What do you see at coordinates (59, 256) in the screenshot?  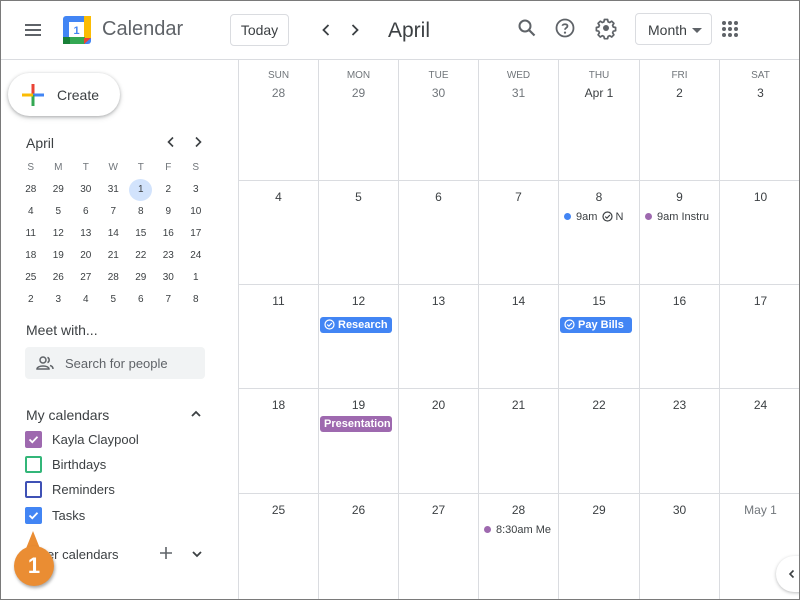 I see `mini-day: 19` at bounding box center [59, 256].